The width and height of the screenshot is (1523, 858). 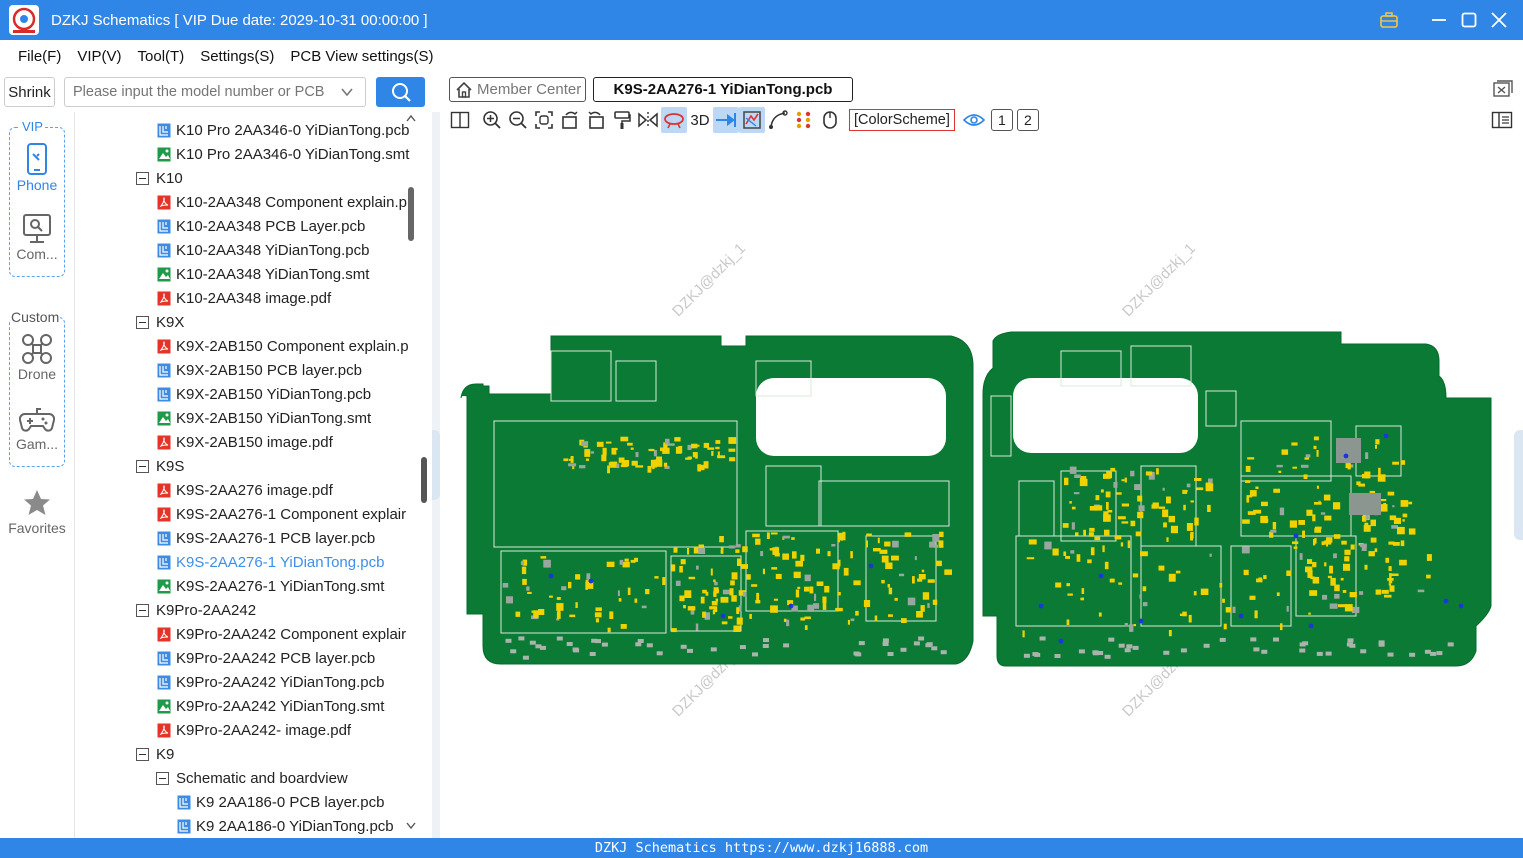 What do you see at coordinates (778, 120) in the screenshot?
I see `curve-tool-icon` at bounding box center [778, 120].